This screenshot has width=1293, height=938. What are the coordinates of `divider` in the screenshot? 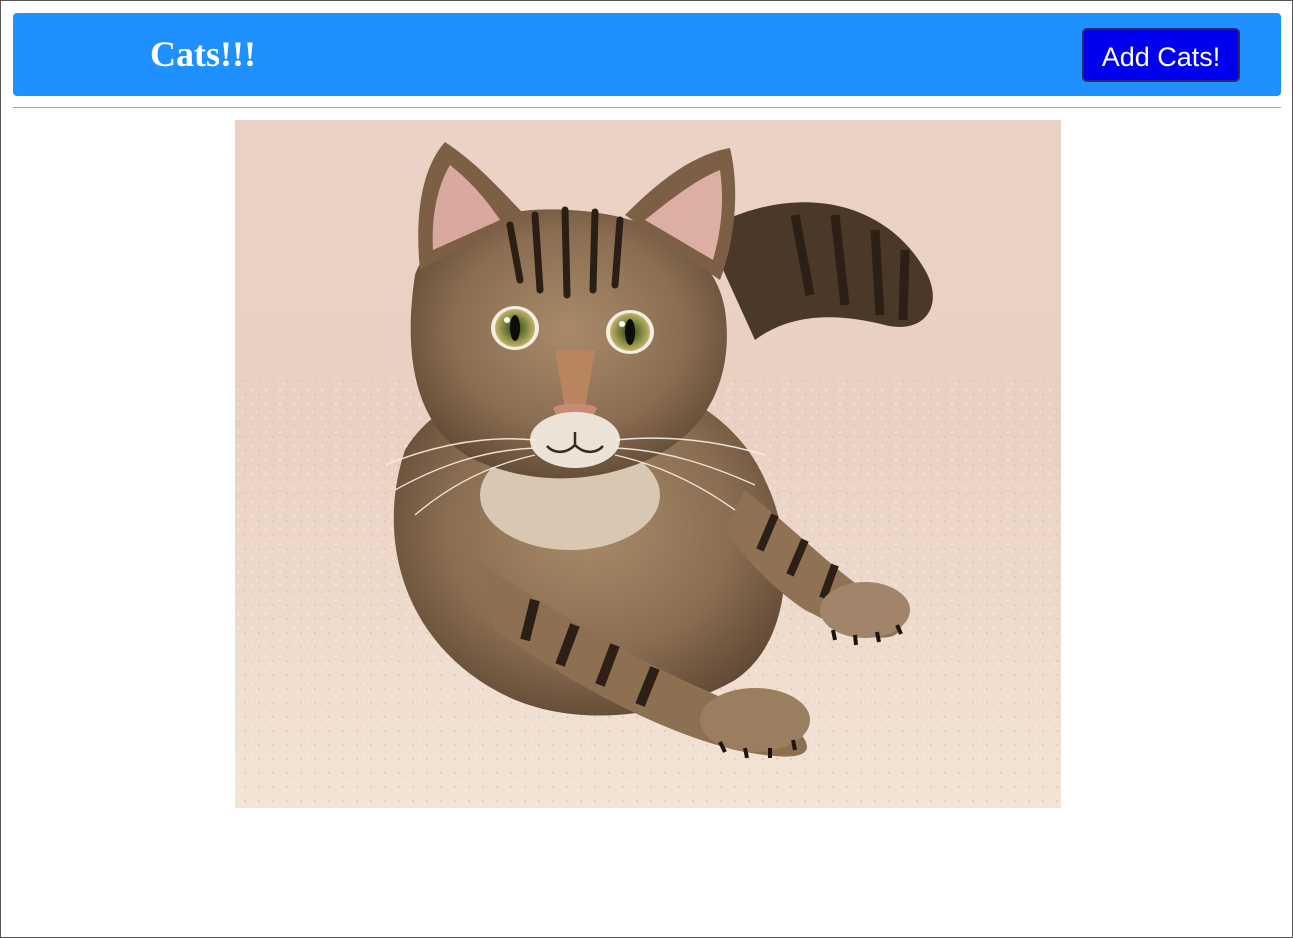 It's located at (647, 107).